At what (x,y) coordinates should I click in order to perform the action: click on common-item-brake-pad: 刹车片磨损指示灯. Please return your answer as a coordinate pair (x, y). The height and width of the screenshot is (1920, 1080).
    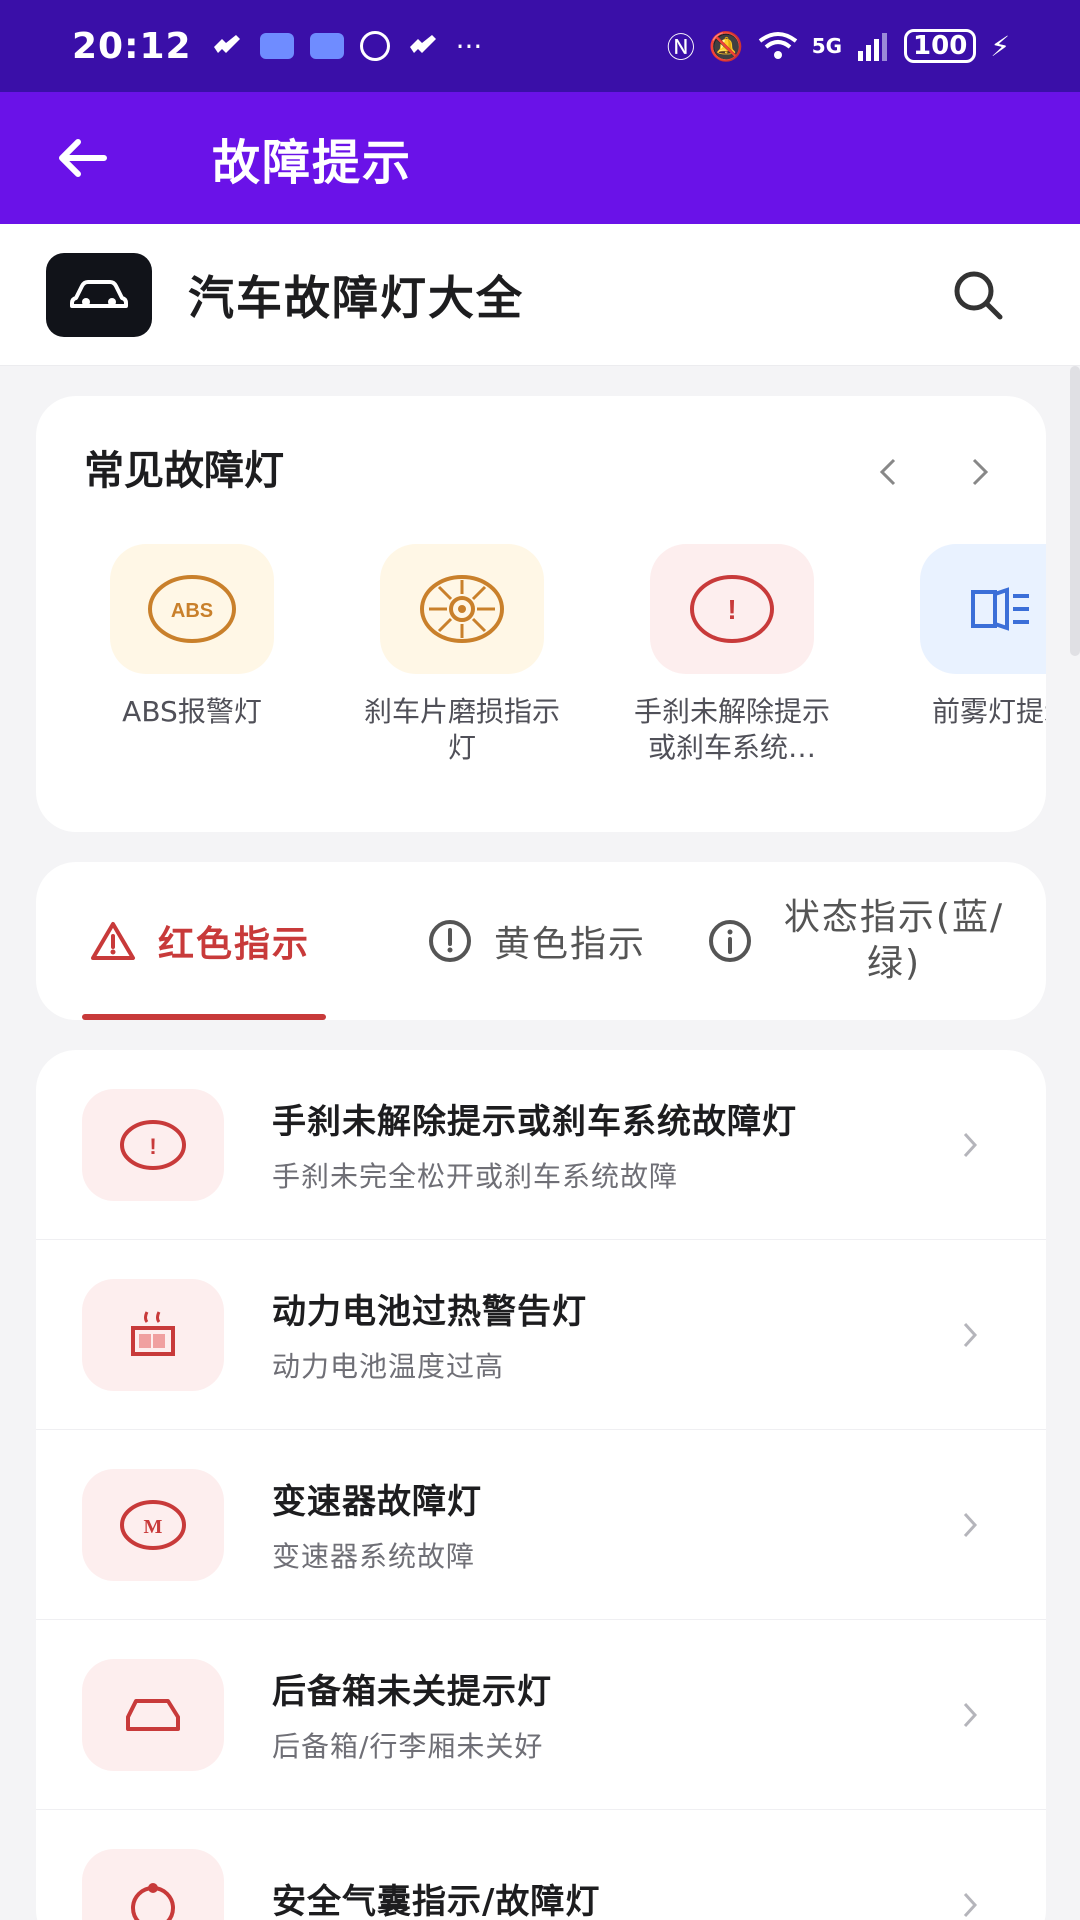
    Looking at the image, I should click on (462, 655).